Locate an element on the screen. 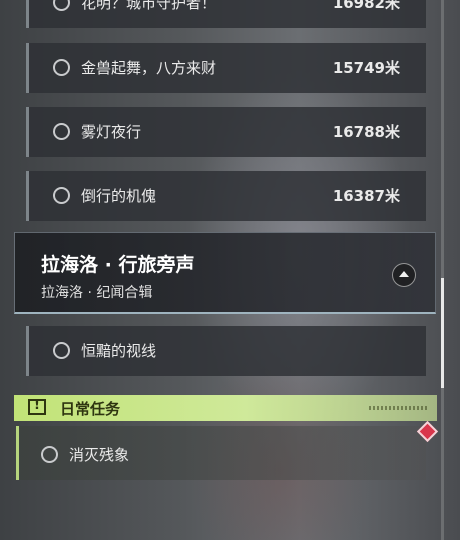 The image size is (460, 540). quest-name: 倒行的机傀 is located at coordinates (119, 196).